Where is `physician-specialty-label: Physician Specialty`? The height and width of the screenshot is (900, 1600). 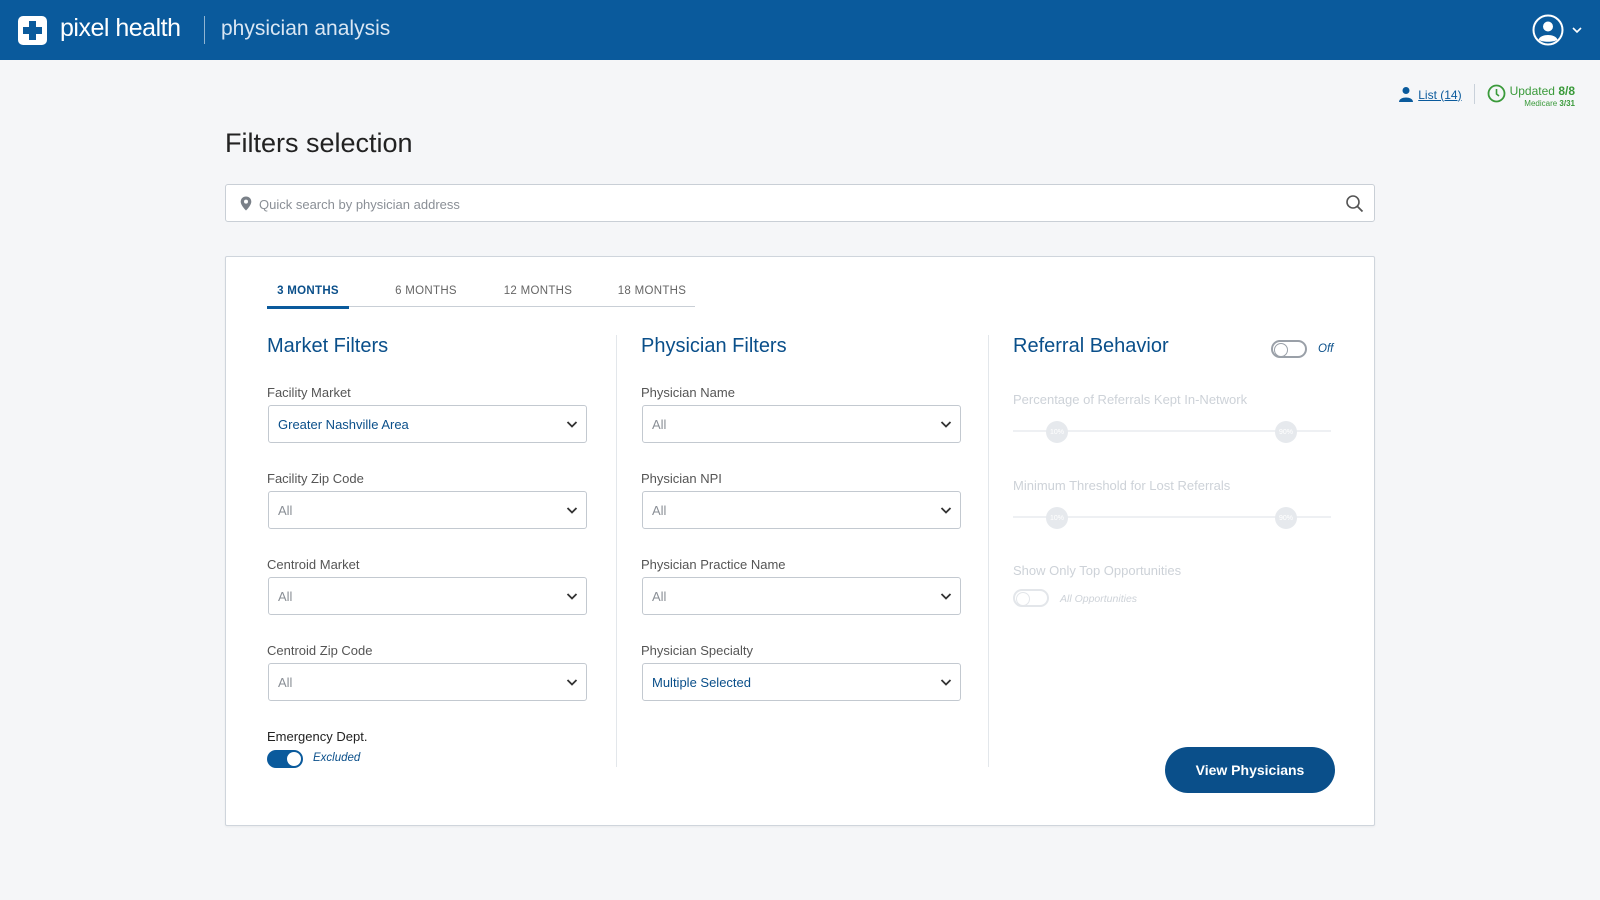
physician-specialty-label: Physician Specialty is located at coordinates (697, 650).